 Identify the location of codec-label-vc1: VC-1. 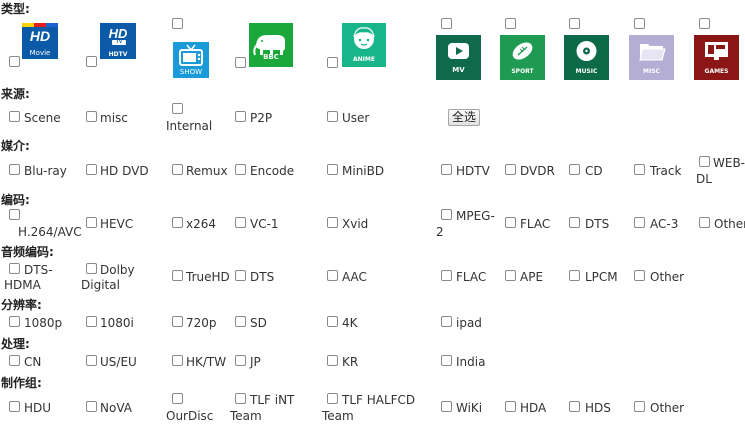
(264, 224).